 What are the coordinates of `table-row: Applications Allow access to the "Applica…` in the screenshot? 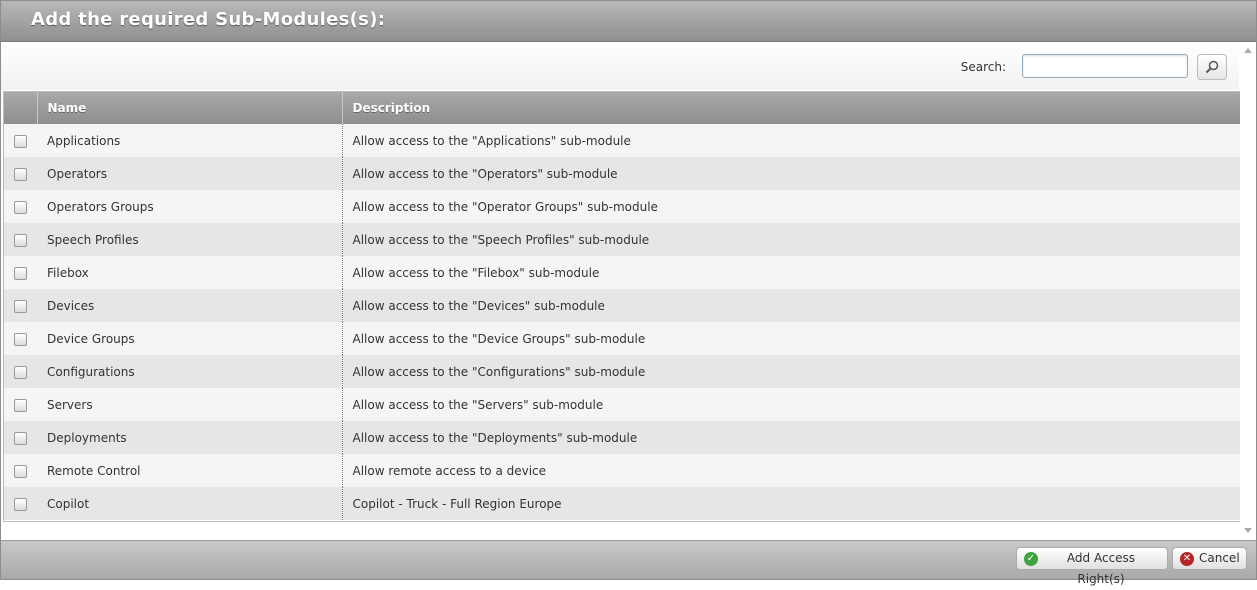 It's located at (622, 140).